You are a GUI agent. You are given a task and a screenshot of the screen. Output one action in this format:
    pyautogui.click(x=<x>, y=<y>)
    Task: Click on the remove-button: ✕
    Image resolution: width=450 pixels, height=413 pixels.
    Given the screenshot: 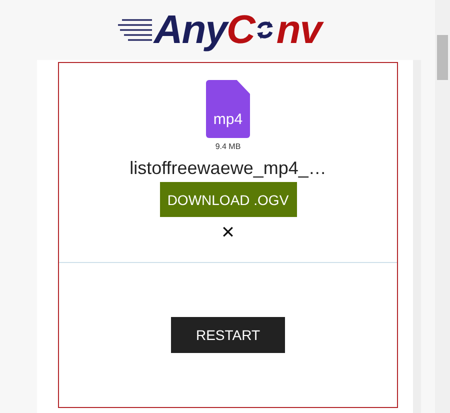 What is the action you would take?
    pyautogui.click(x=228, y=233)
    